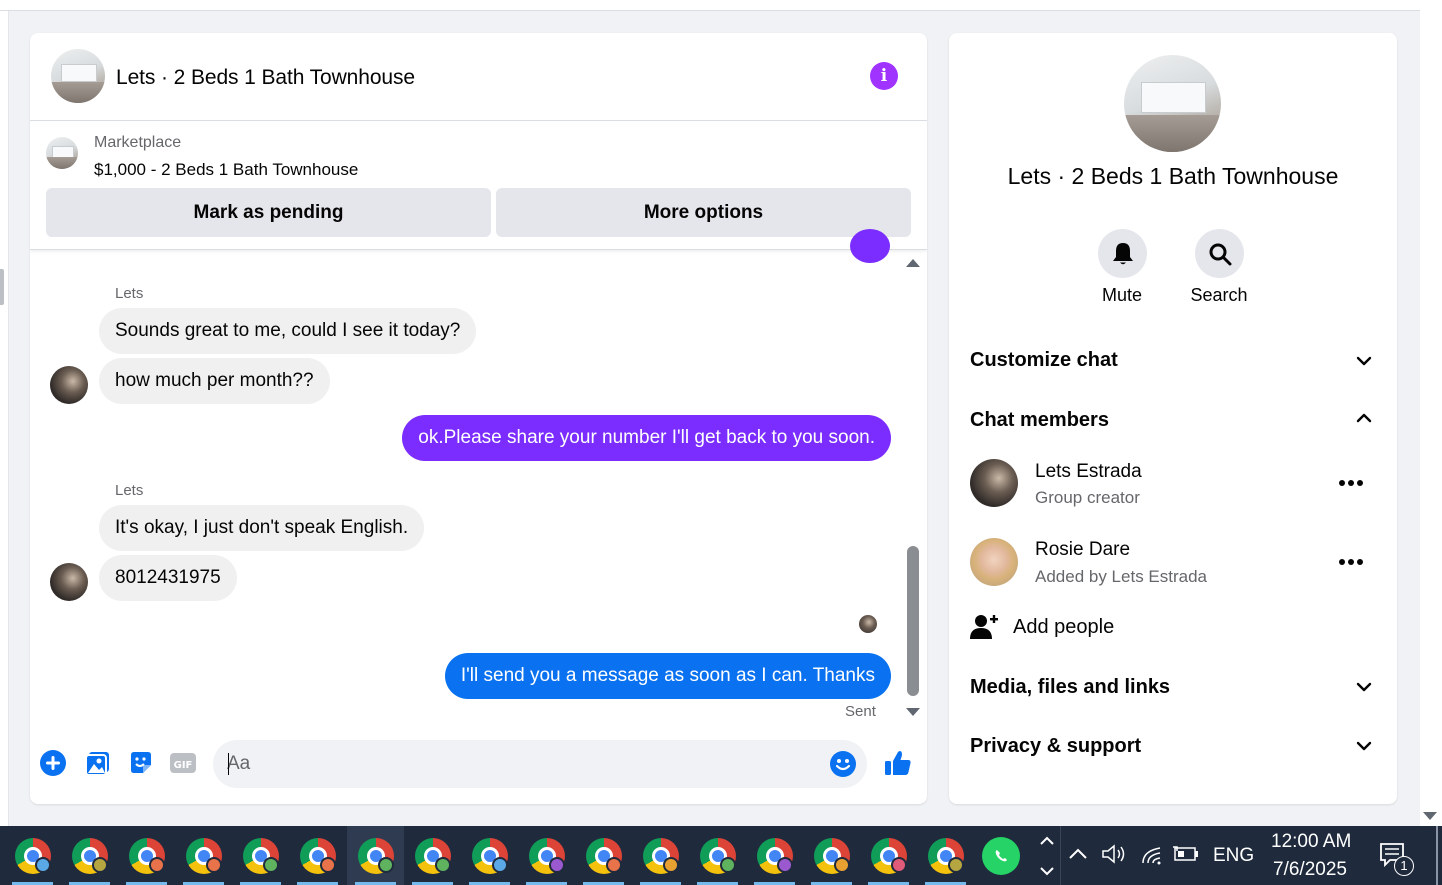 This screenshot has height=885, width=1442. What do you see at coordinates (478, 77) in the screenshot?
I see `chat-header: Lets · 2 Beds 1 Bath Townhouse i` at bounding box center [478, 77].